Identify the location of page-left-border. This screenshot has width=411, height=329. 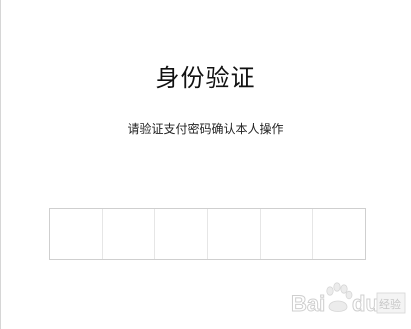
(0, 164).